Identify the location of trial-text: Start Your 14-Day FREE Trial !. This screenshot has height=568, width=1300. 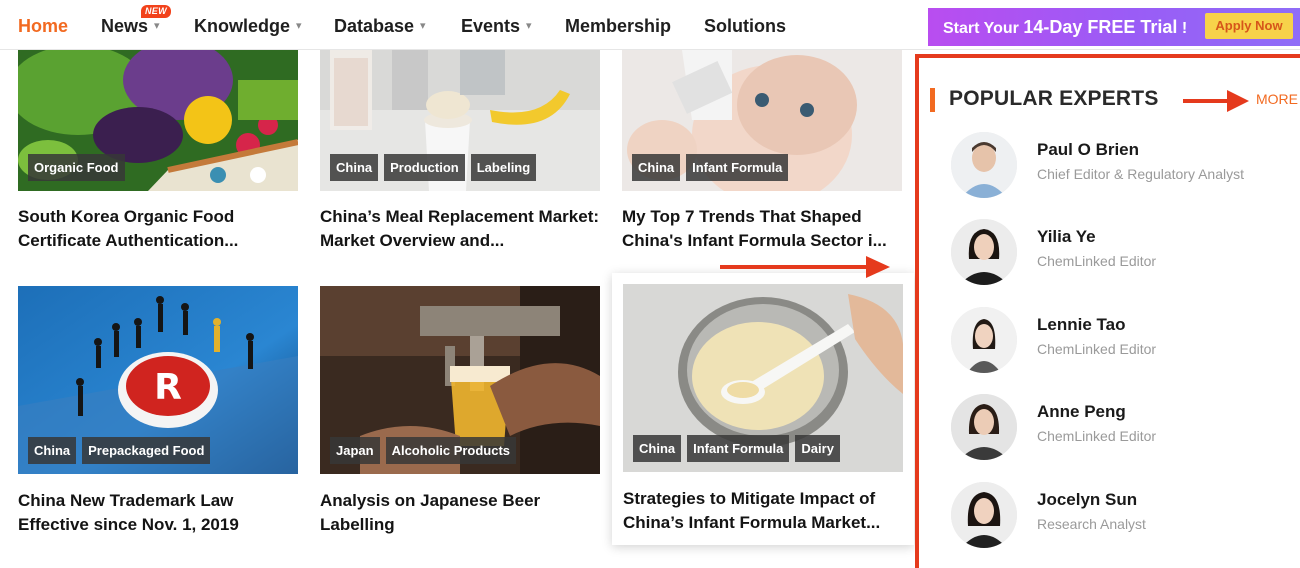
(1065, 27).